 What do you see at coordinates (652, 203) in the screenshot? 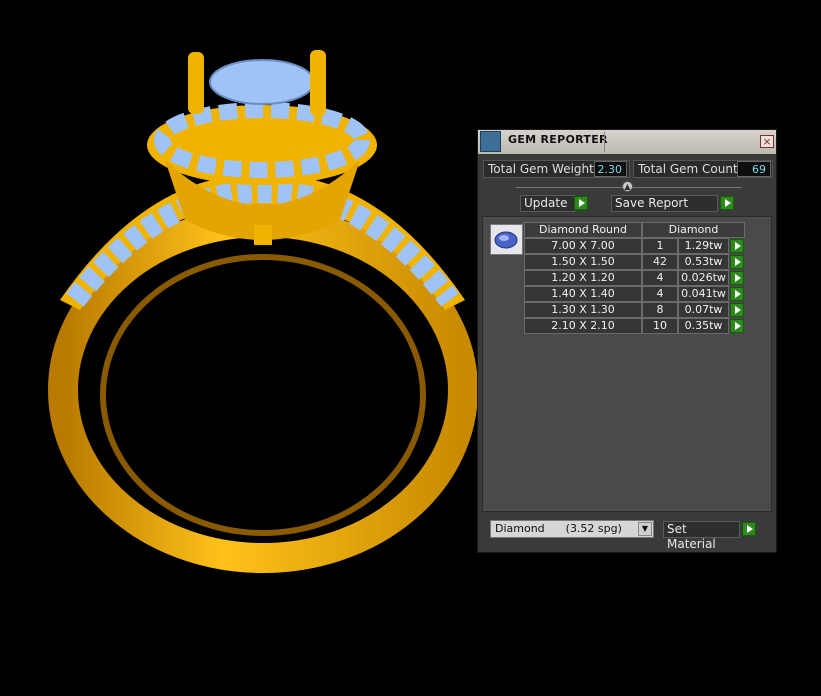
I see `save-report-label: Save Report` at bounding box center [652, 203].